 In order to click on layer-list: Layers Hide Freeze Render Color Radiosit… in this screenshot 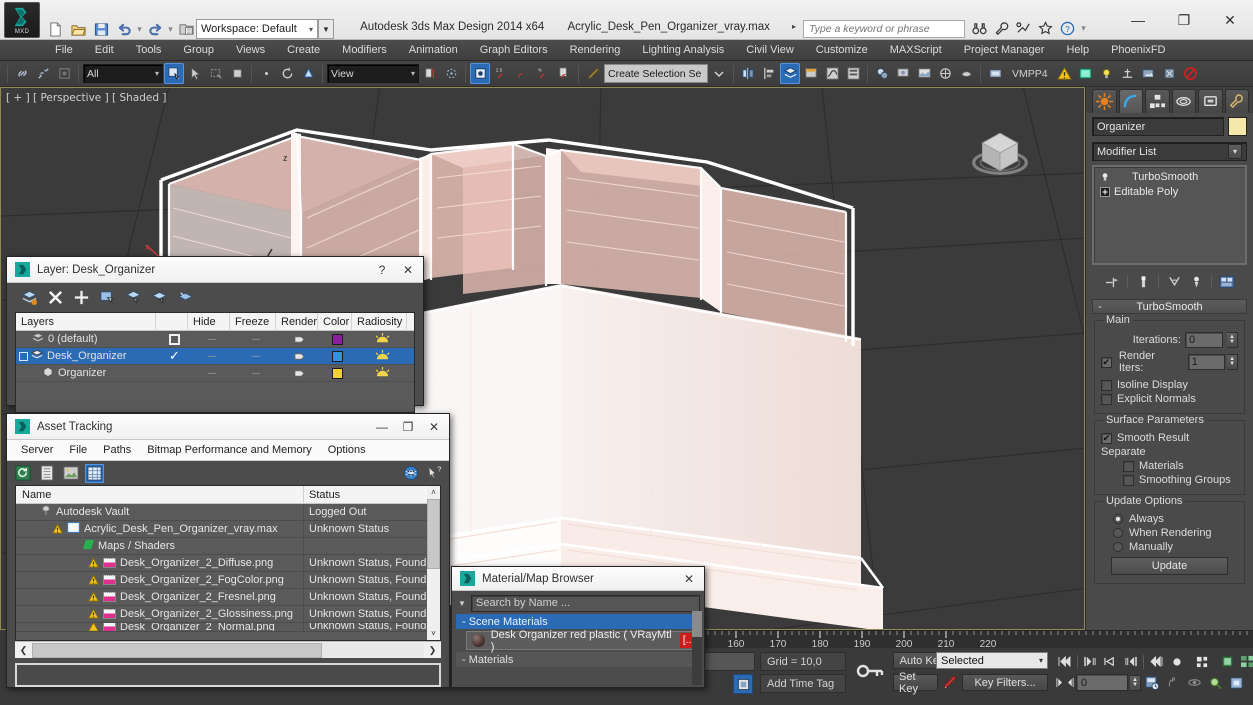, I will do `click(215, 362)`.